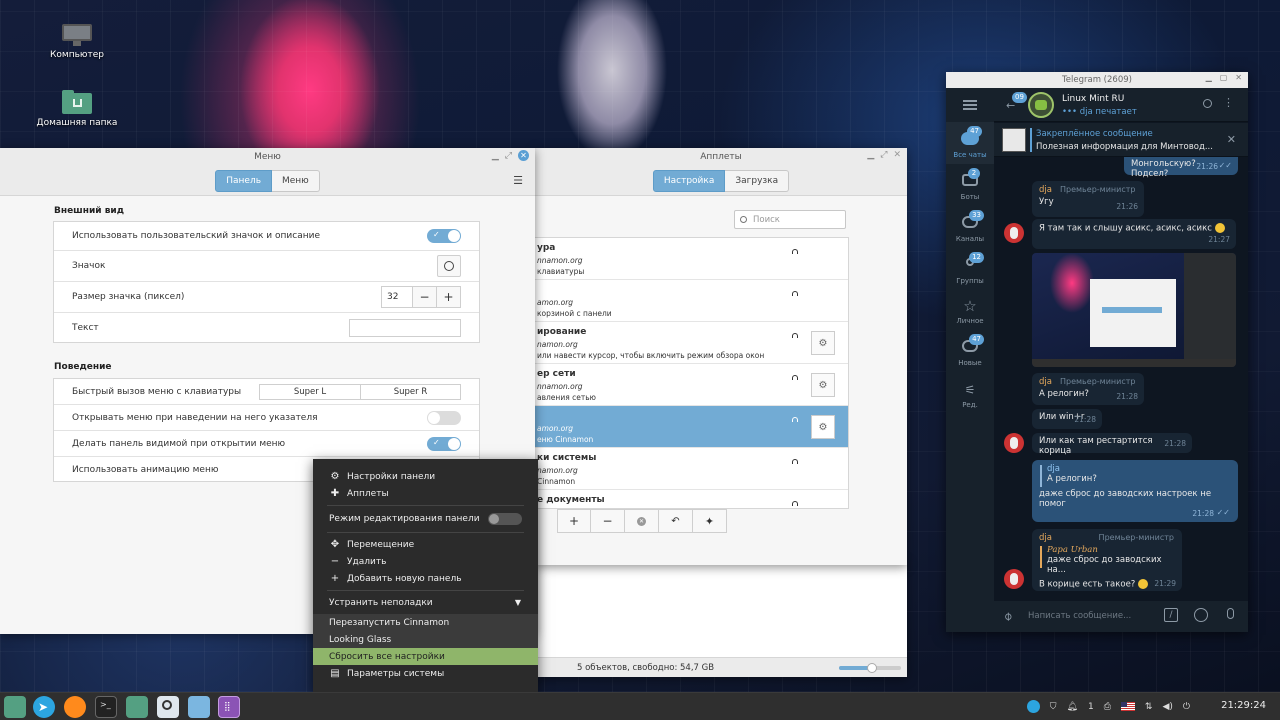 This screenshot has width=1280, height=720. Describe the element at coordinates (1033, 706) in the screenshot. I see `telegram-tray-icon` at that location.